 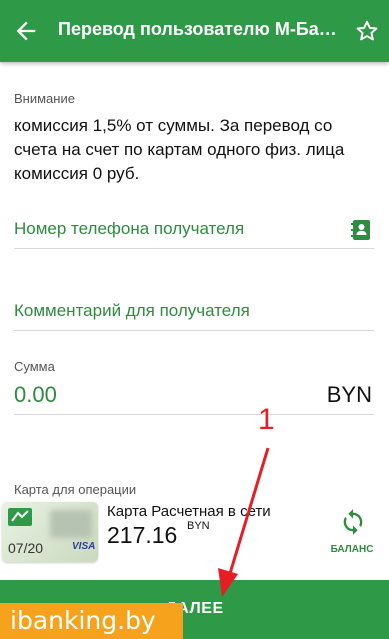 What do you see at coordinates (266, 419) in the screenshot?
I see `annotation-number: 1` at bounding box center [266, 419].